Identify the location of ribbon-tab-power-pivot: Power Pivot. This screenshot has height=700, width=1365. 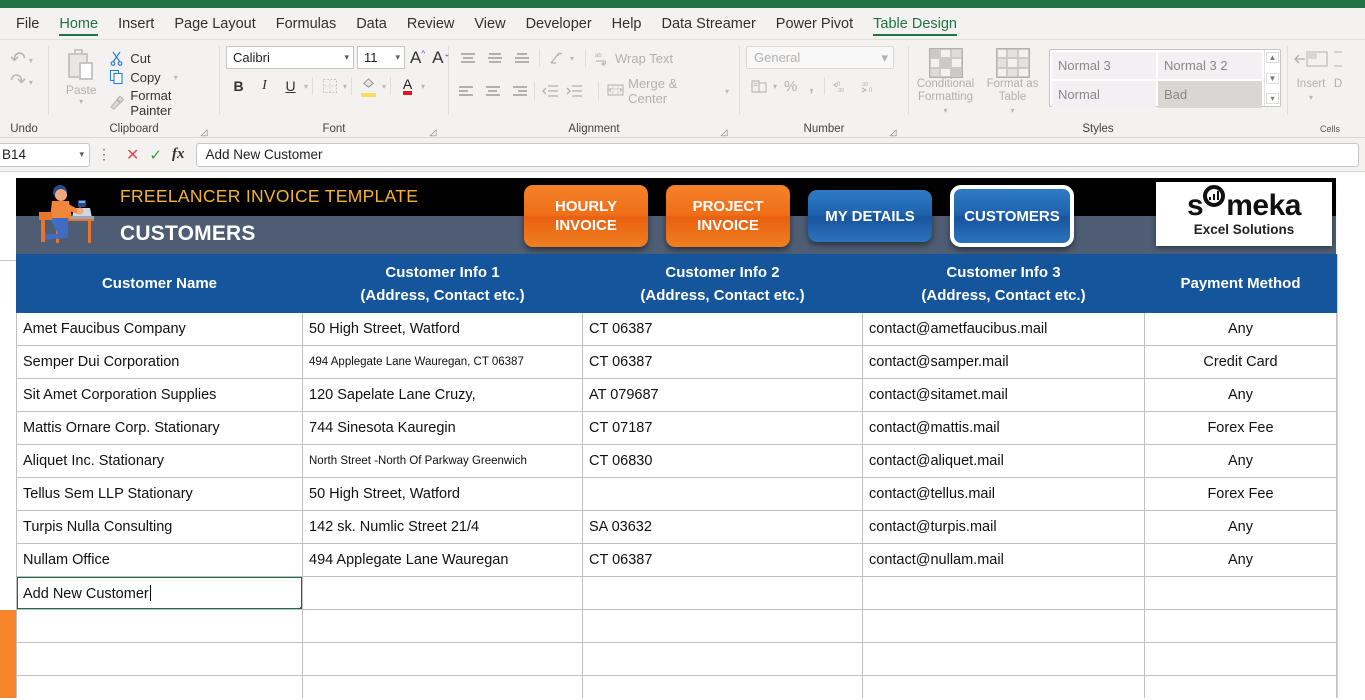
(814, 26).